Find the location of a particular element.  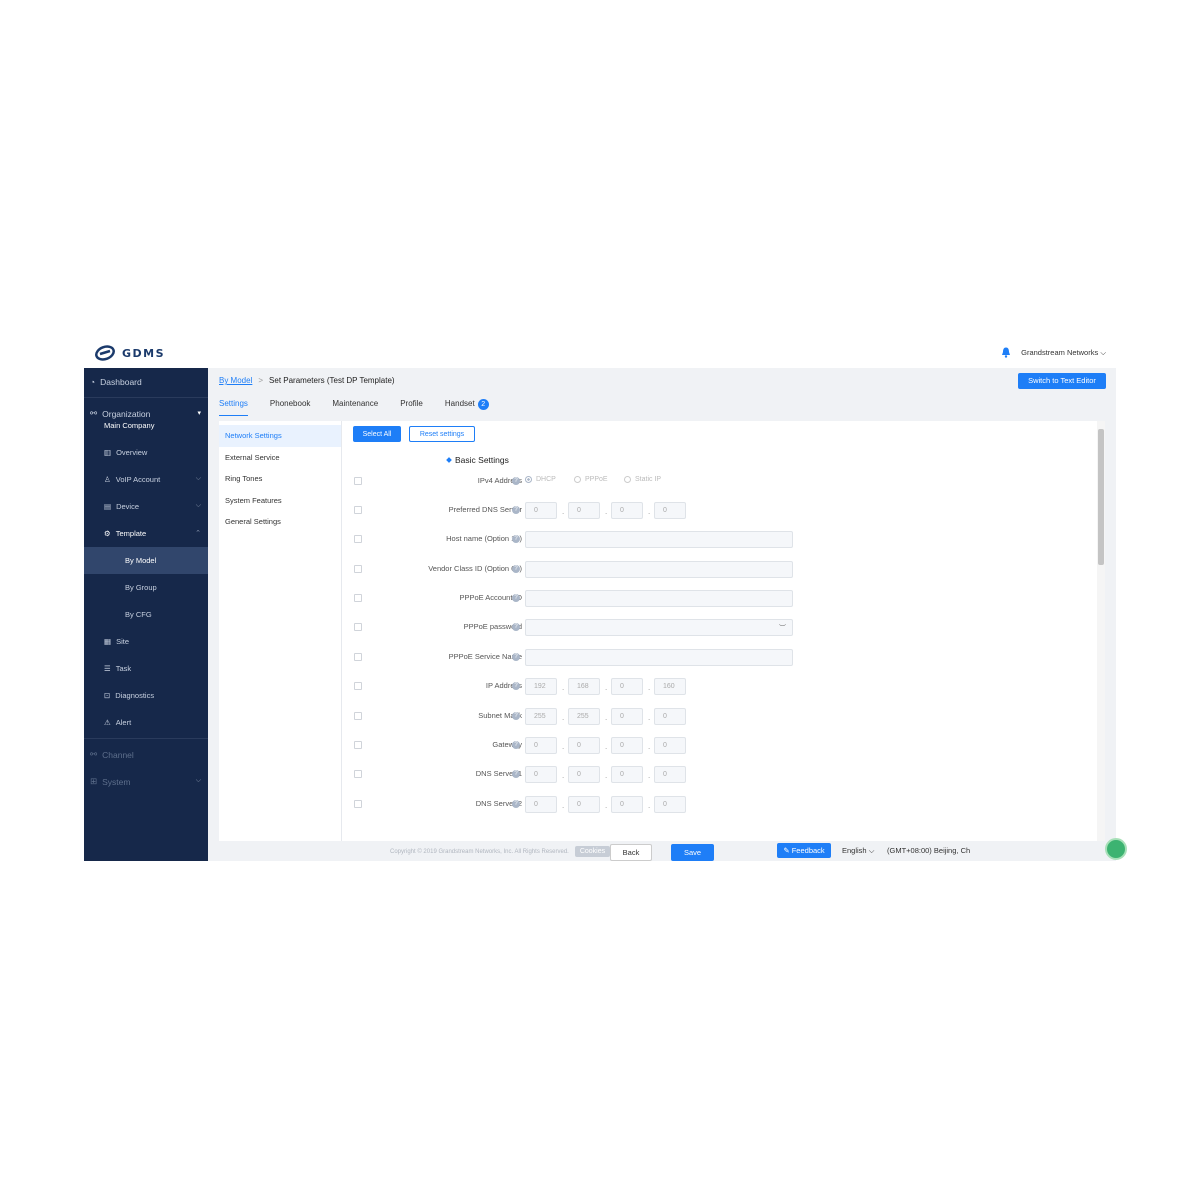

ip-octet-input: 168 is located at coordinates (584, 686).